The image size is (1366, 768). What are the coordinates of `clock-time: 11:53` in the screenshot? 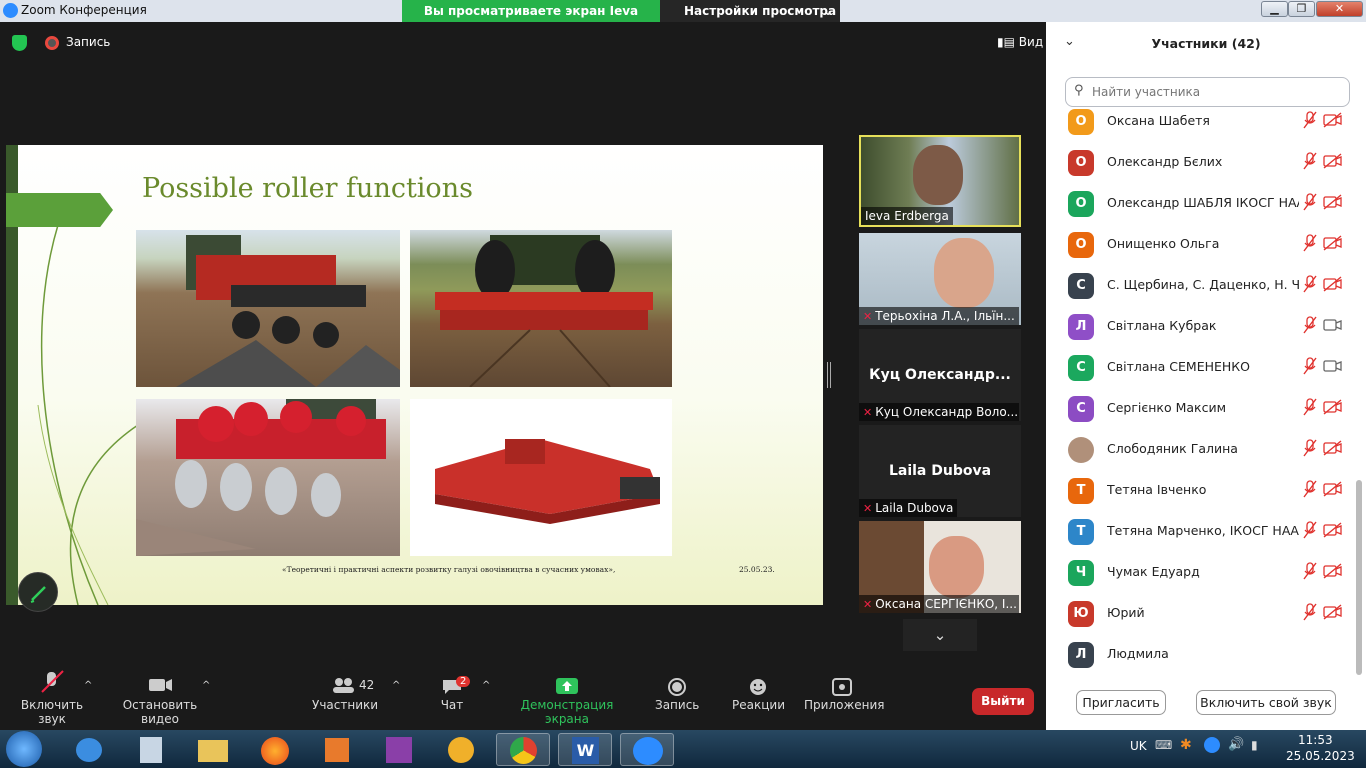 It's located at (1315, 740).